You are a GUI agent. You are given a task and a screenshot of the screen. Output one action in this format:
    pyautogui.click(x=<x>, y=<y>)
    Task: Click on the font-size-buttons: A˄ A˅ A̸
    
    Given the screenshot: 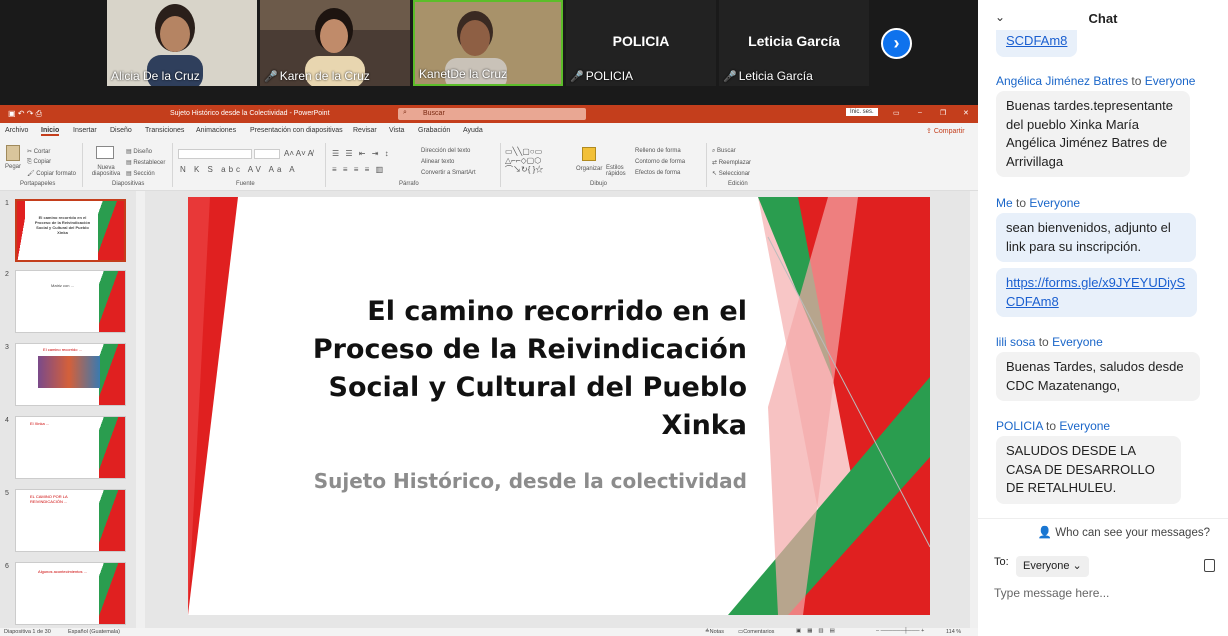 What is the action you would take?
    pyautogui.click(x=298, y=153)
    